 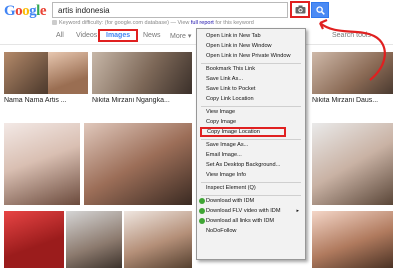 I want to click on menu-item-download-flv-idm: Download FLV video with IDM ▸, so click(x=251, y=211).